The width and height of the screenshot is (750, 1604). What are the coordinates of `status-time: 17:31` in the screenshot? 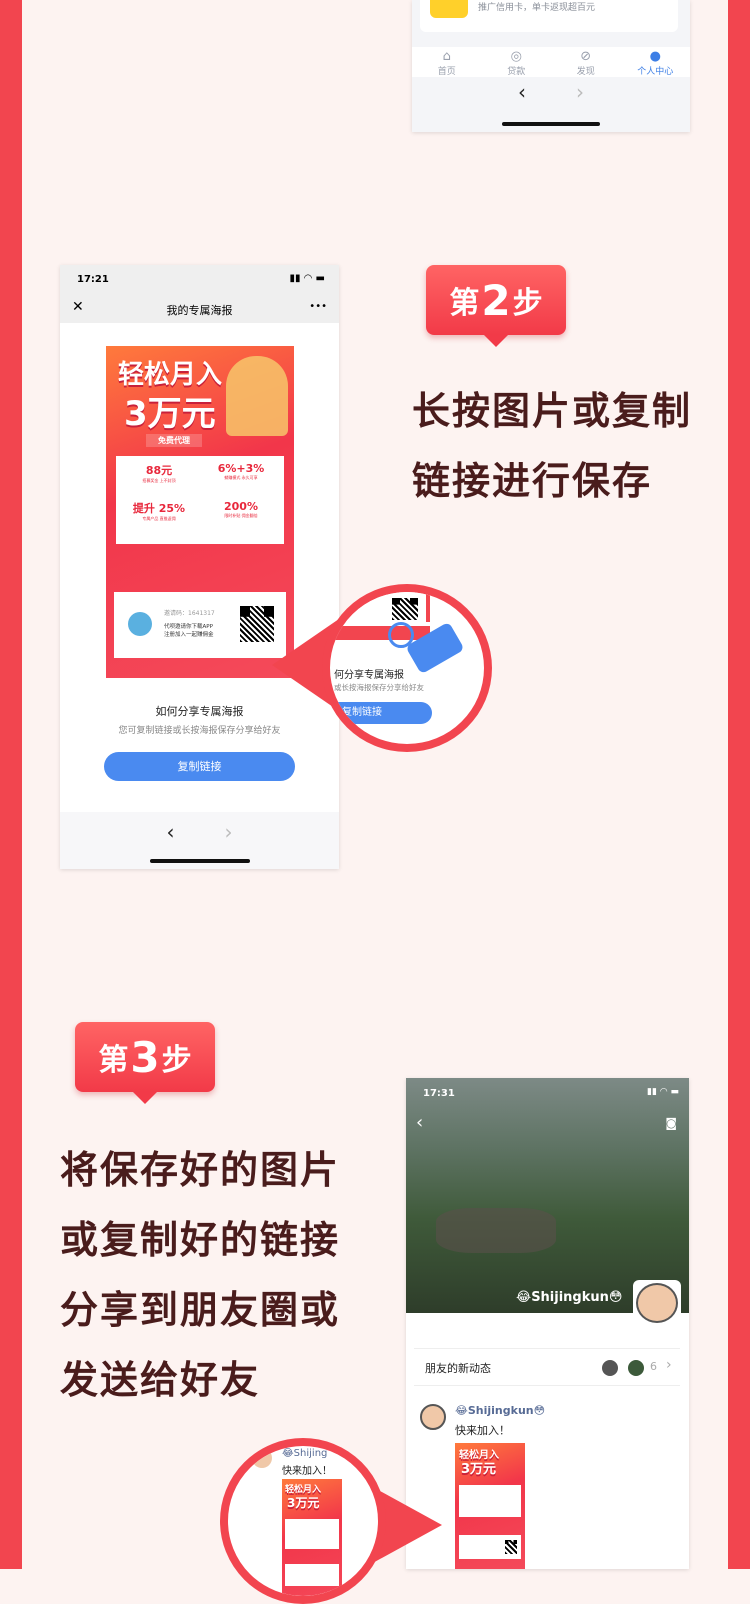 It's located at (439, 1093).